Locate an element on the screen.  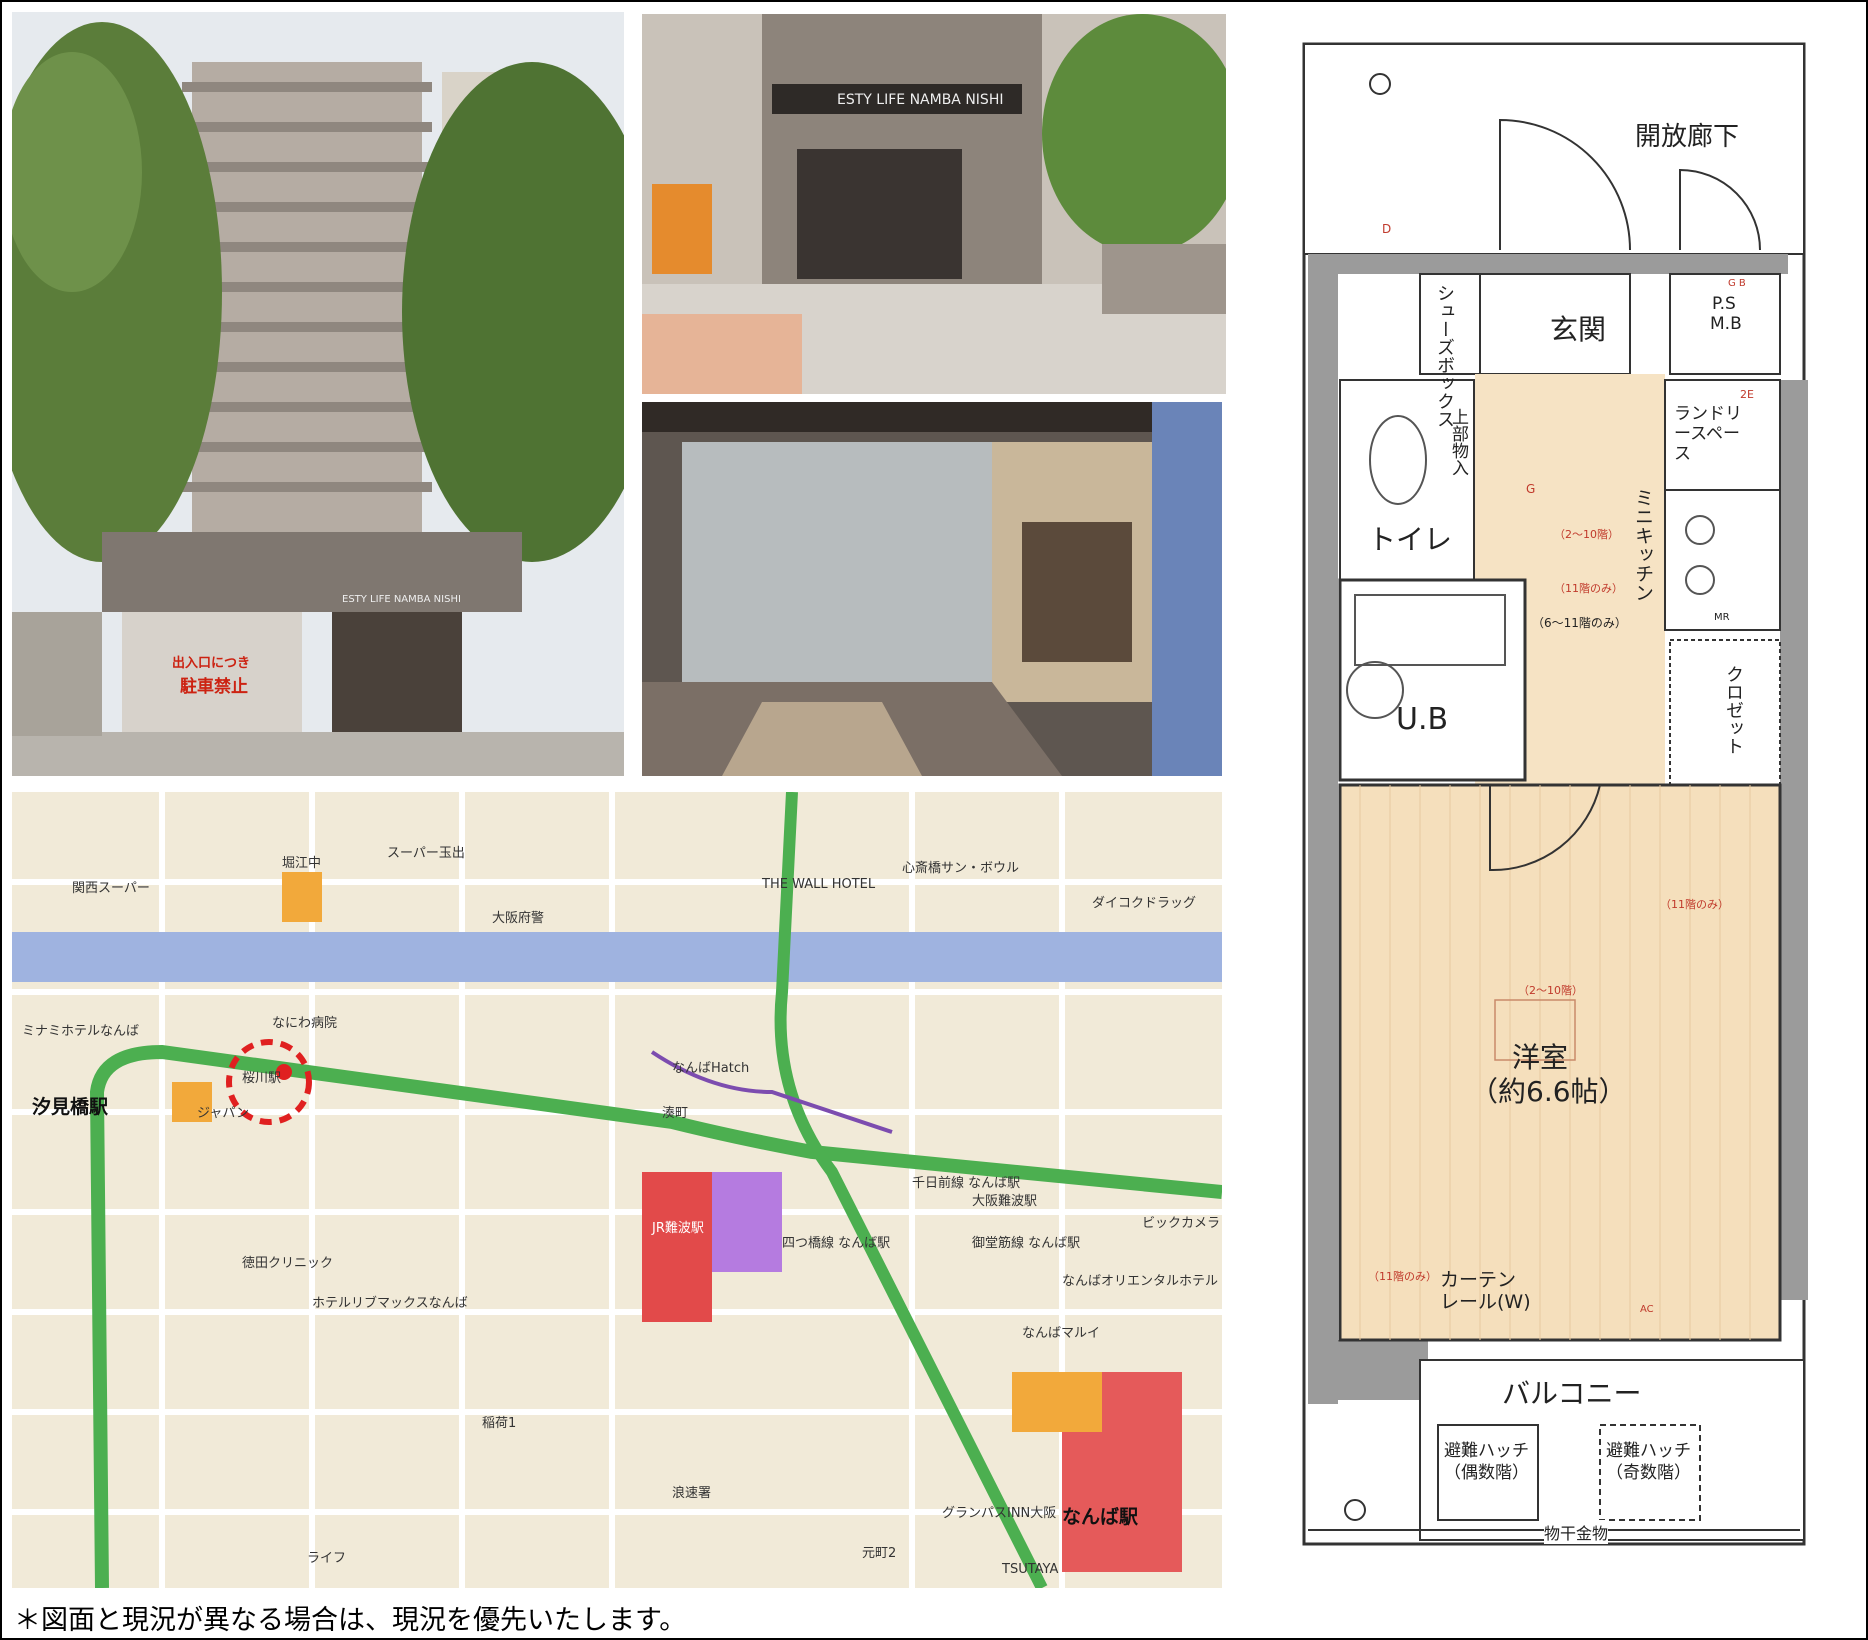
balcony-label: バルコニー is located at coordinates (1572, 1393).